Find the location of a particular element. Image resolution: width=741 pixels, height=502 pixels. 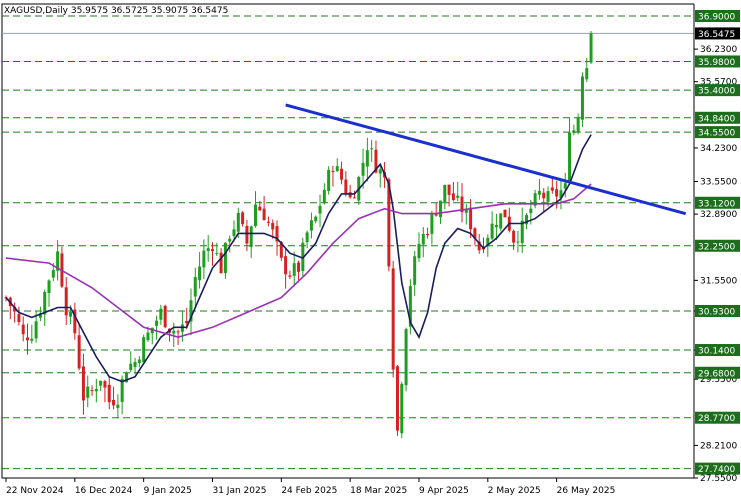

level-label: 32.2500 is located at coordinates (716, 247).